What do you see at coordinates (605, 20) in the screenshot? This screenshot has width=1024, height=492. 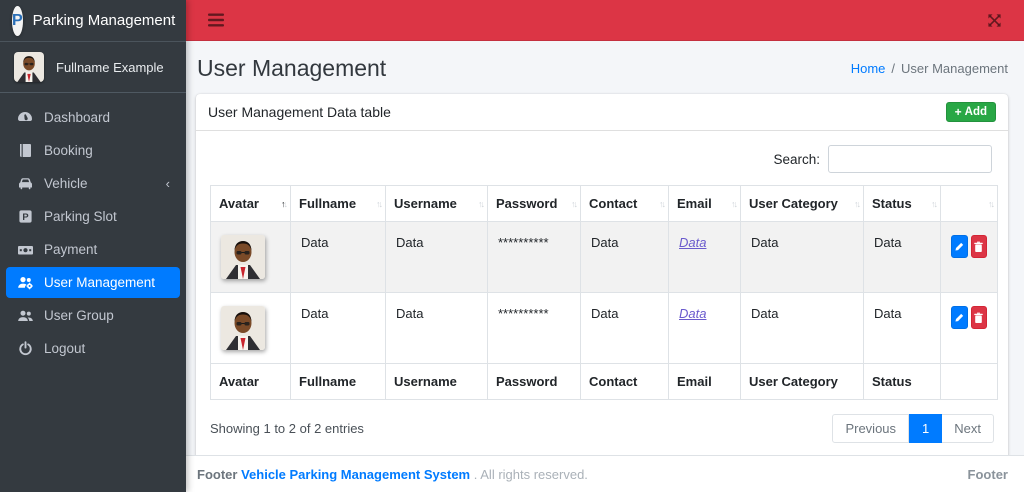 I see `top-navbar` at bounding box center [605, 20].